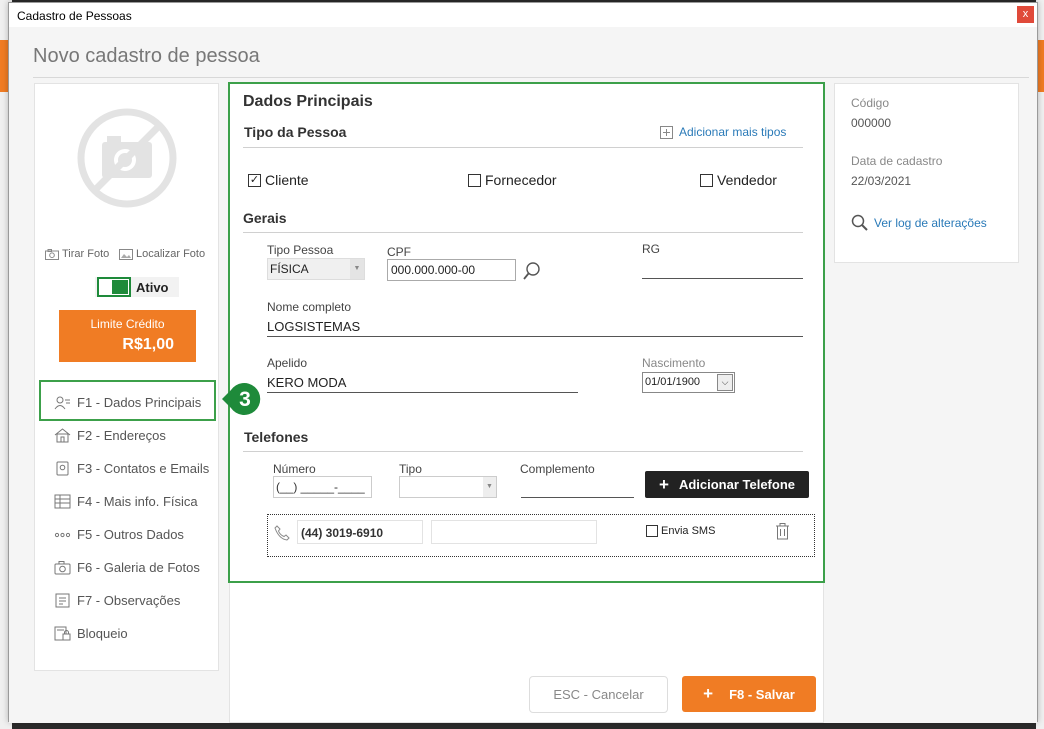  I want to click on checkbox-cliente: ✓ Cliente, so click(278, 180).